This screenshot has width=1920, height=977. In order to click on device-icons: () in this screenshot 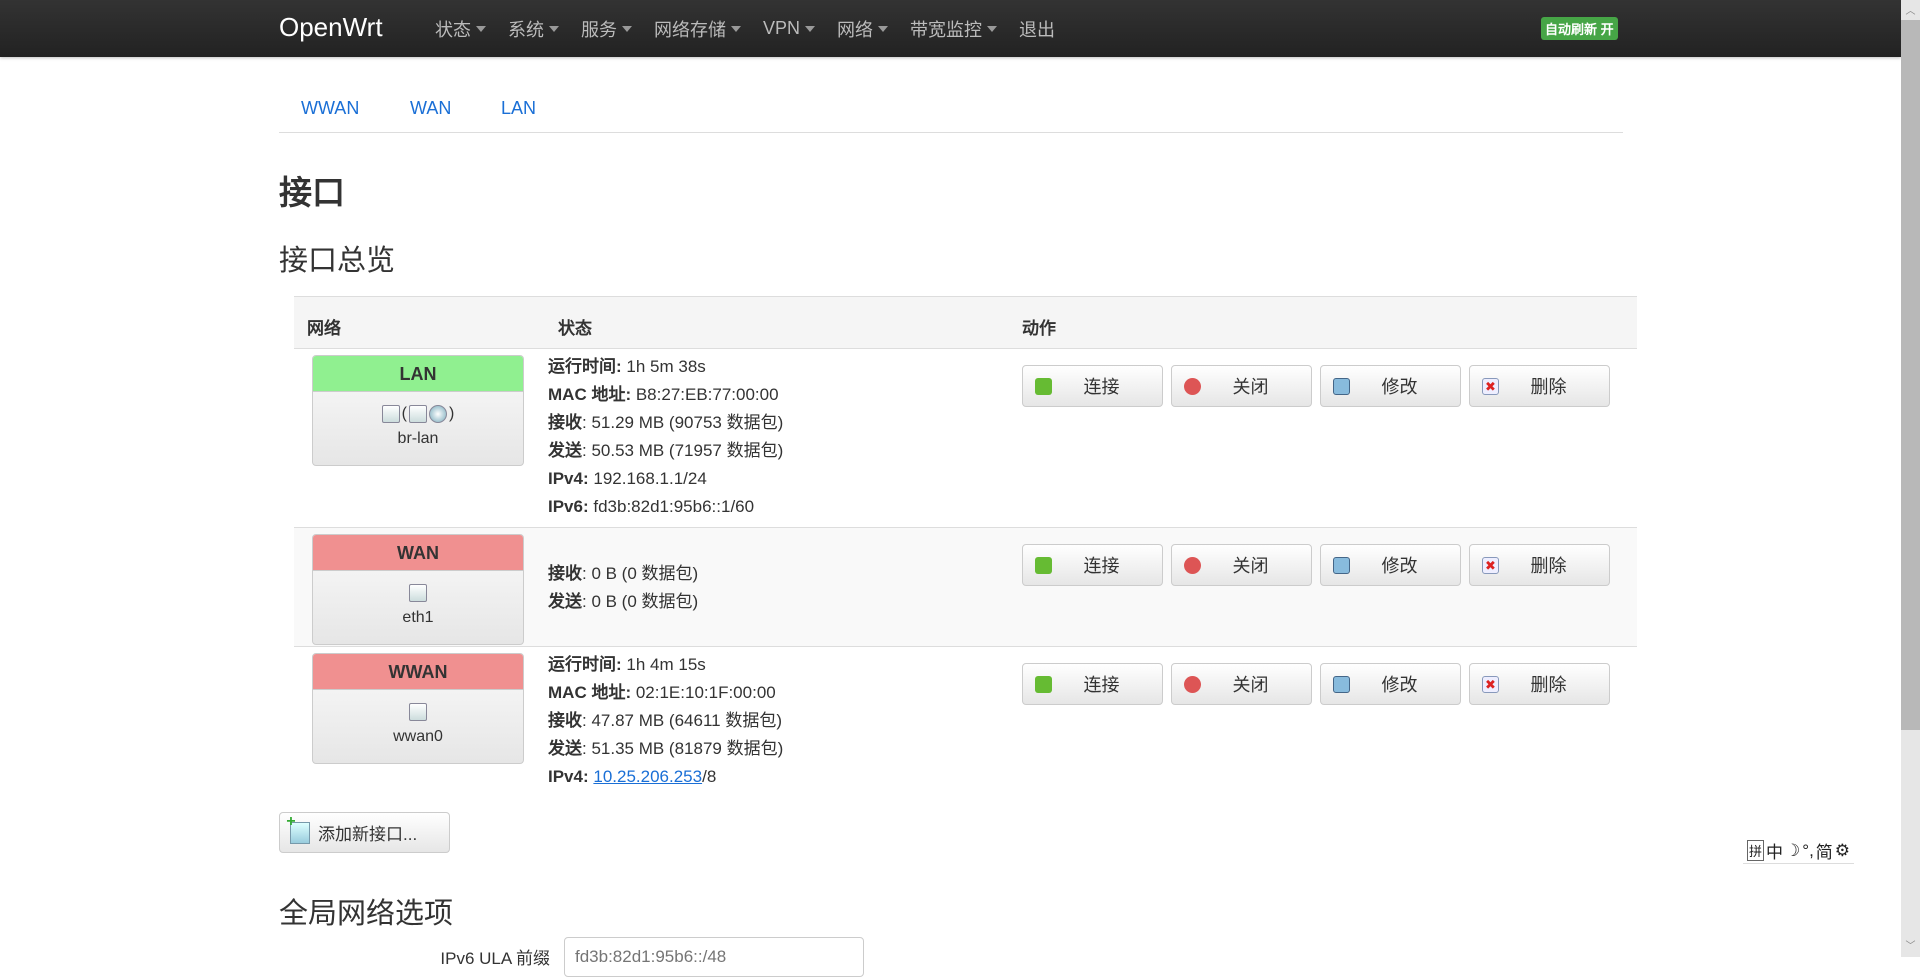, I will do `click(418, 414)`.